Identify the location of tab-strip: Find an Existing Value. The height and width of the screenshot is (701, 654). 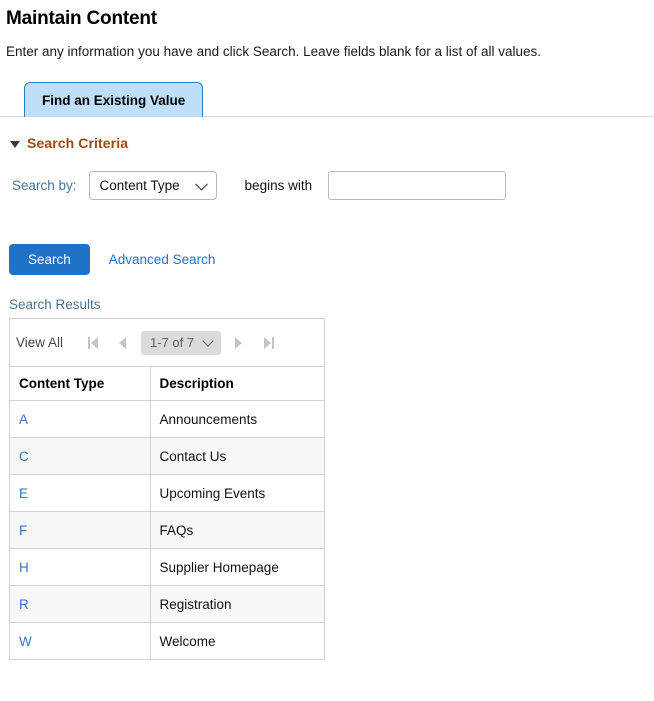
(327, 99).